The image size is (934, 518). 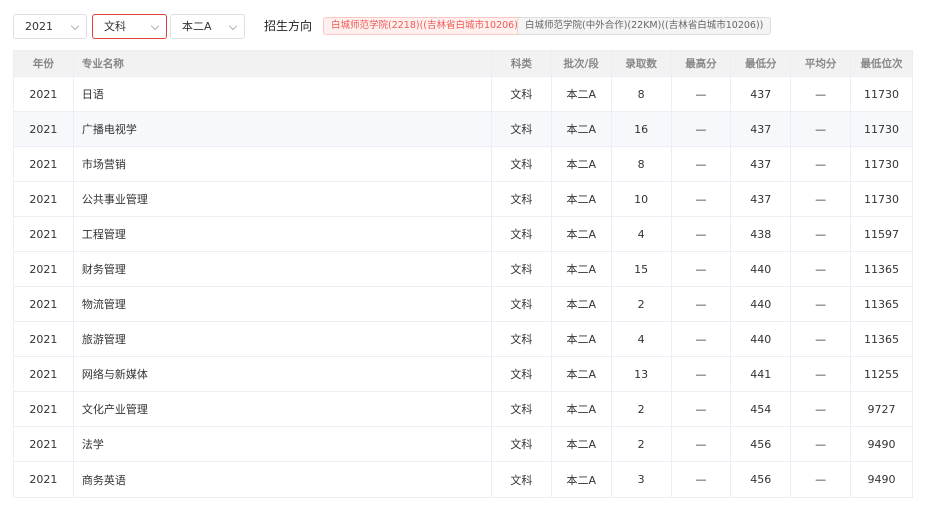 What do you see at coordinates (283, 444) in the screenshot?
I see `cell-major: 法学` at bounding box center [283, 444].